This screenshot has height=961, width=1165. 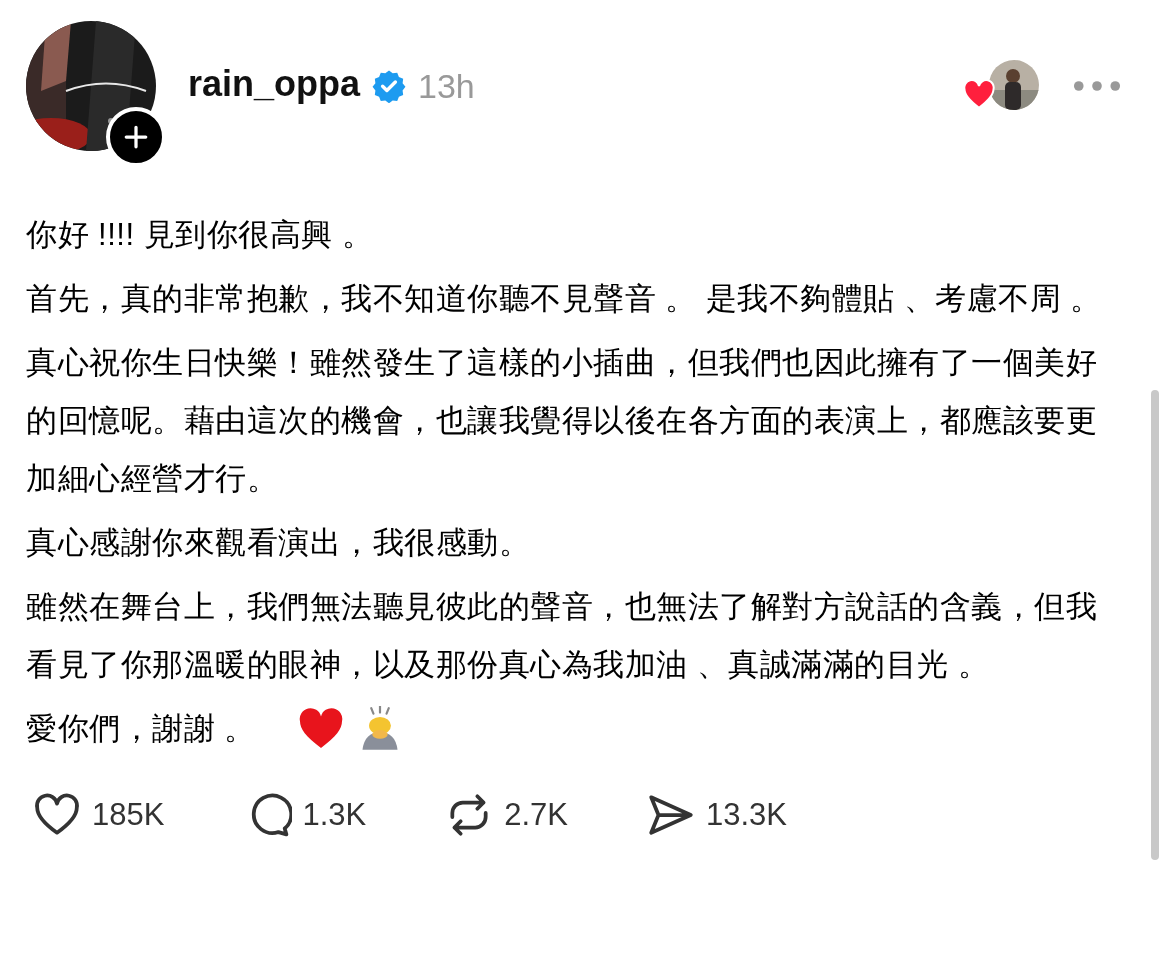 I want to click on scrollbar, so click(x=1155, y=625).